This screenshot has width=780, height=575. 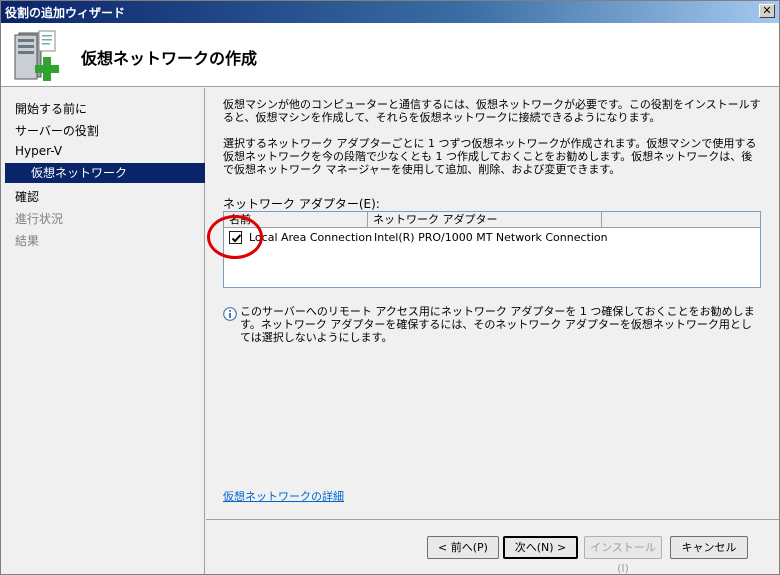 What do you see at coordinates (301, 204) in the screenshot?
I see `network-adapters-label: ネットワーク アダプター(E):` at bounding box center [301, 204].